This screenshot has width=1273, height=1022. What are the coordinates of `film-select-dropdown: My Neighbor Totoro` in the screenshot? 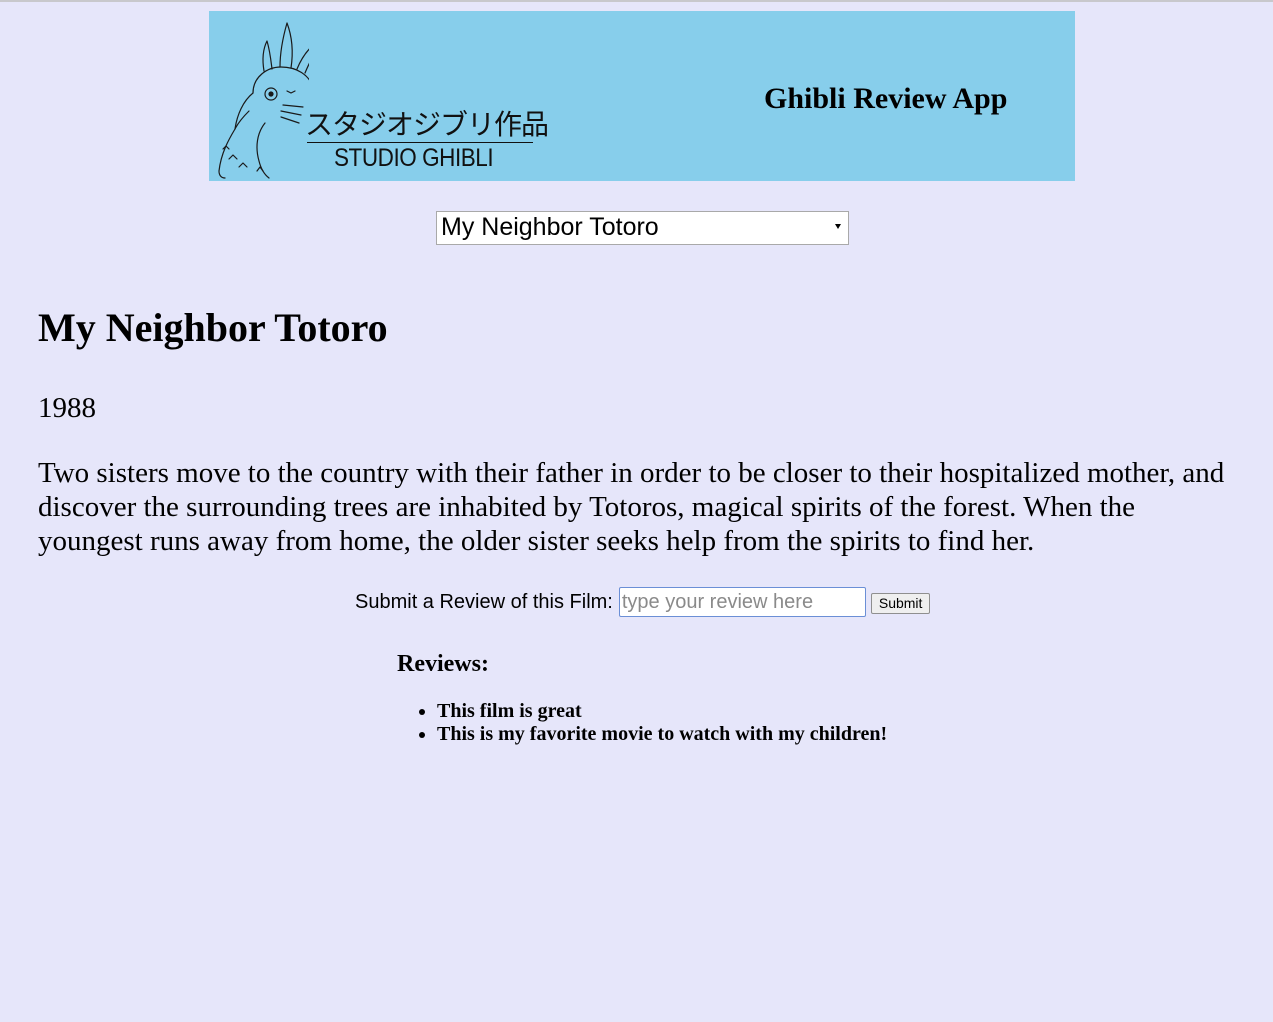 It's located at (642, 228).